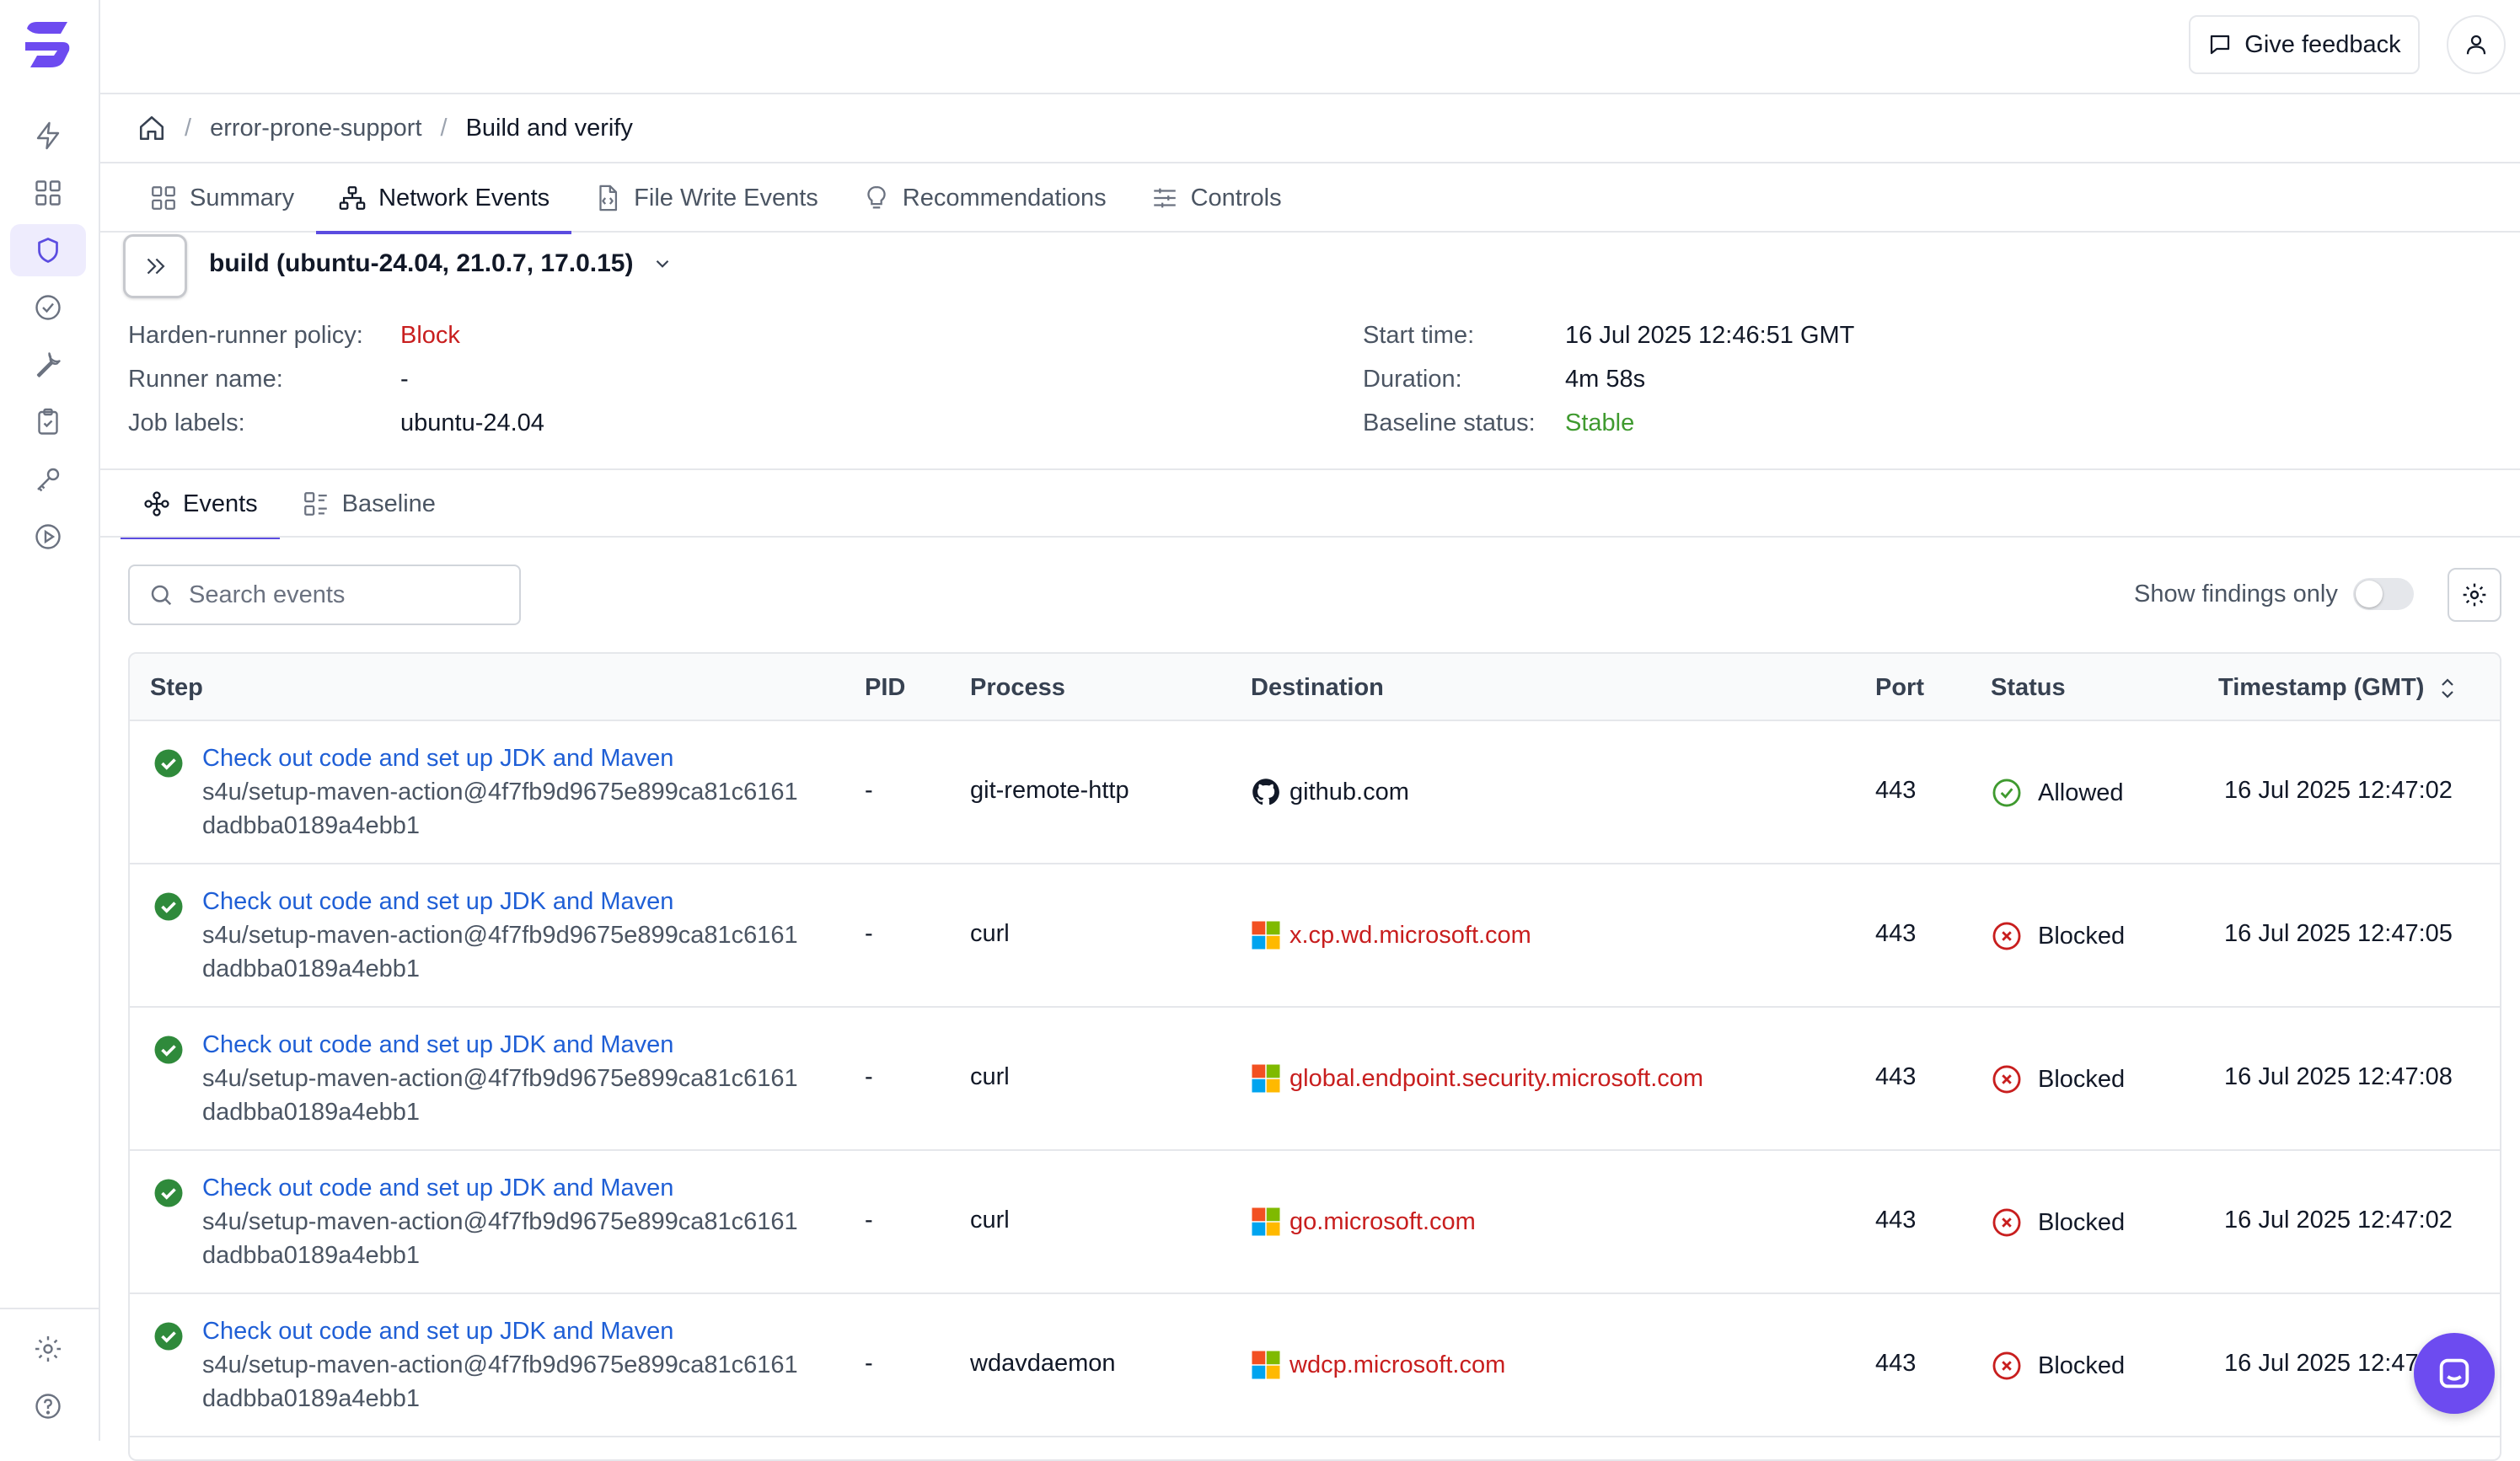 The height and width of the screenshot is (1461, 2520). What do you see at coordinates (1164, 198) in the screenshot?
I see `sliders-icon` at bounding box center [1164, 198].